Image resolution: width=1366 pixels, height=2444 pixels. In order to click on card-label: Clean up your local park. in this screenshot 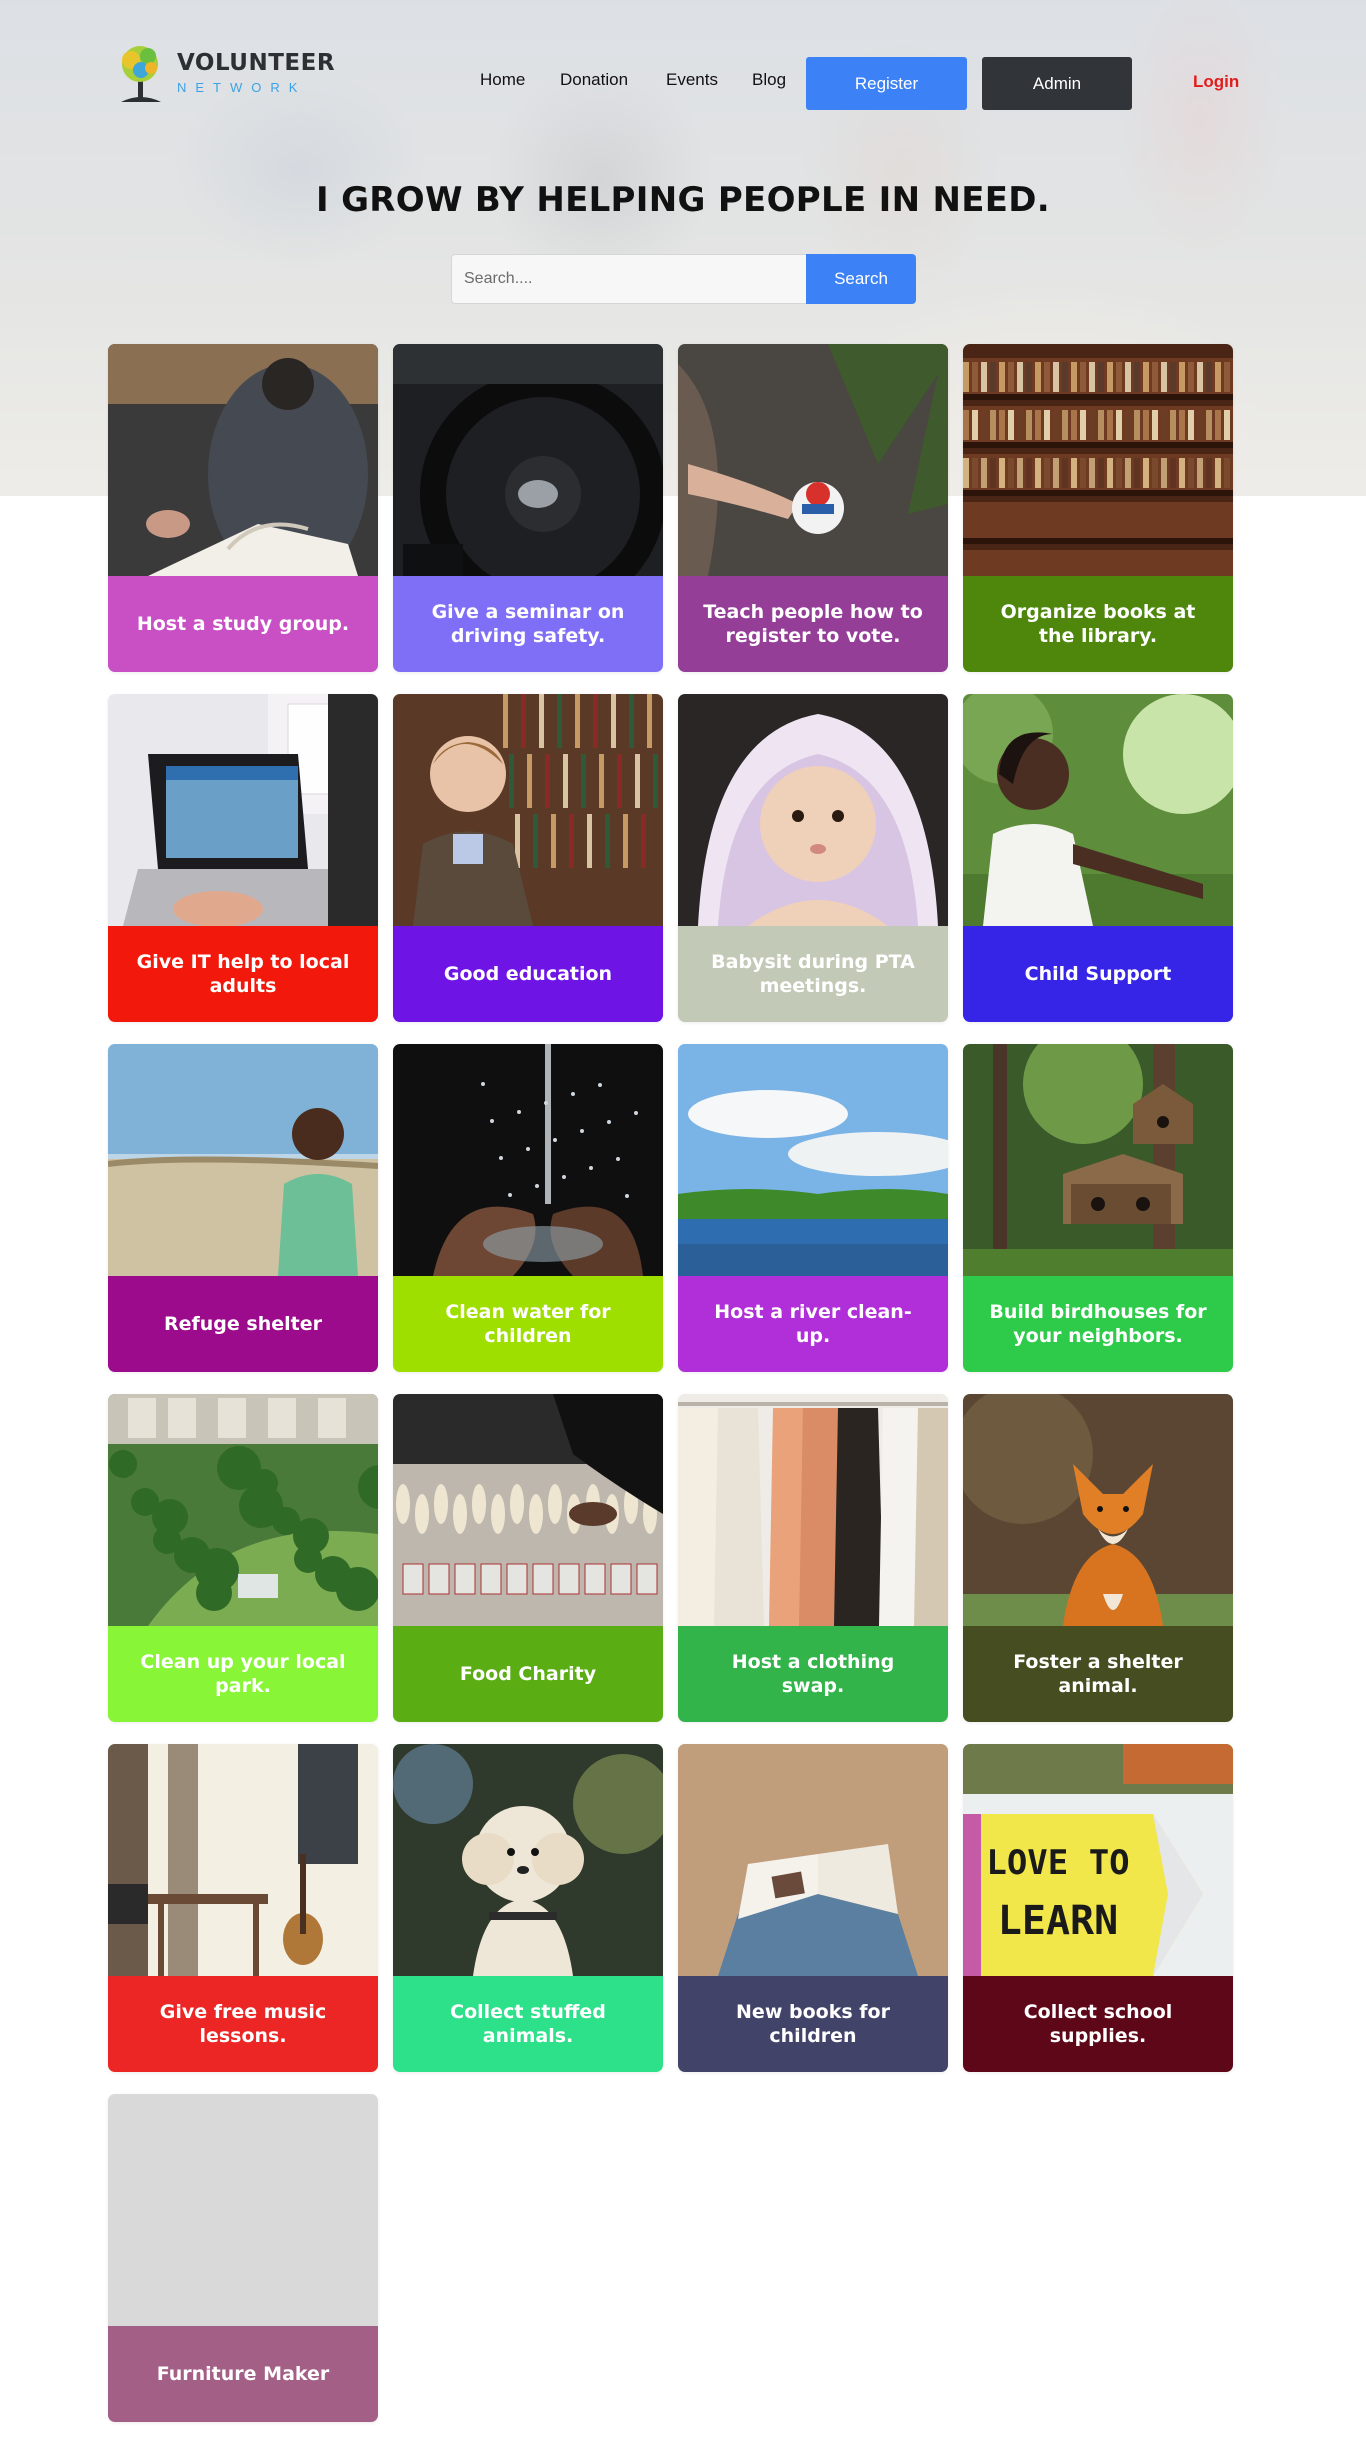, I will do `click(243, 1674)`.